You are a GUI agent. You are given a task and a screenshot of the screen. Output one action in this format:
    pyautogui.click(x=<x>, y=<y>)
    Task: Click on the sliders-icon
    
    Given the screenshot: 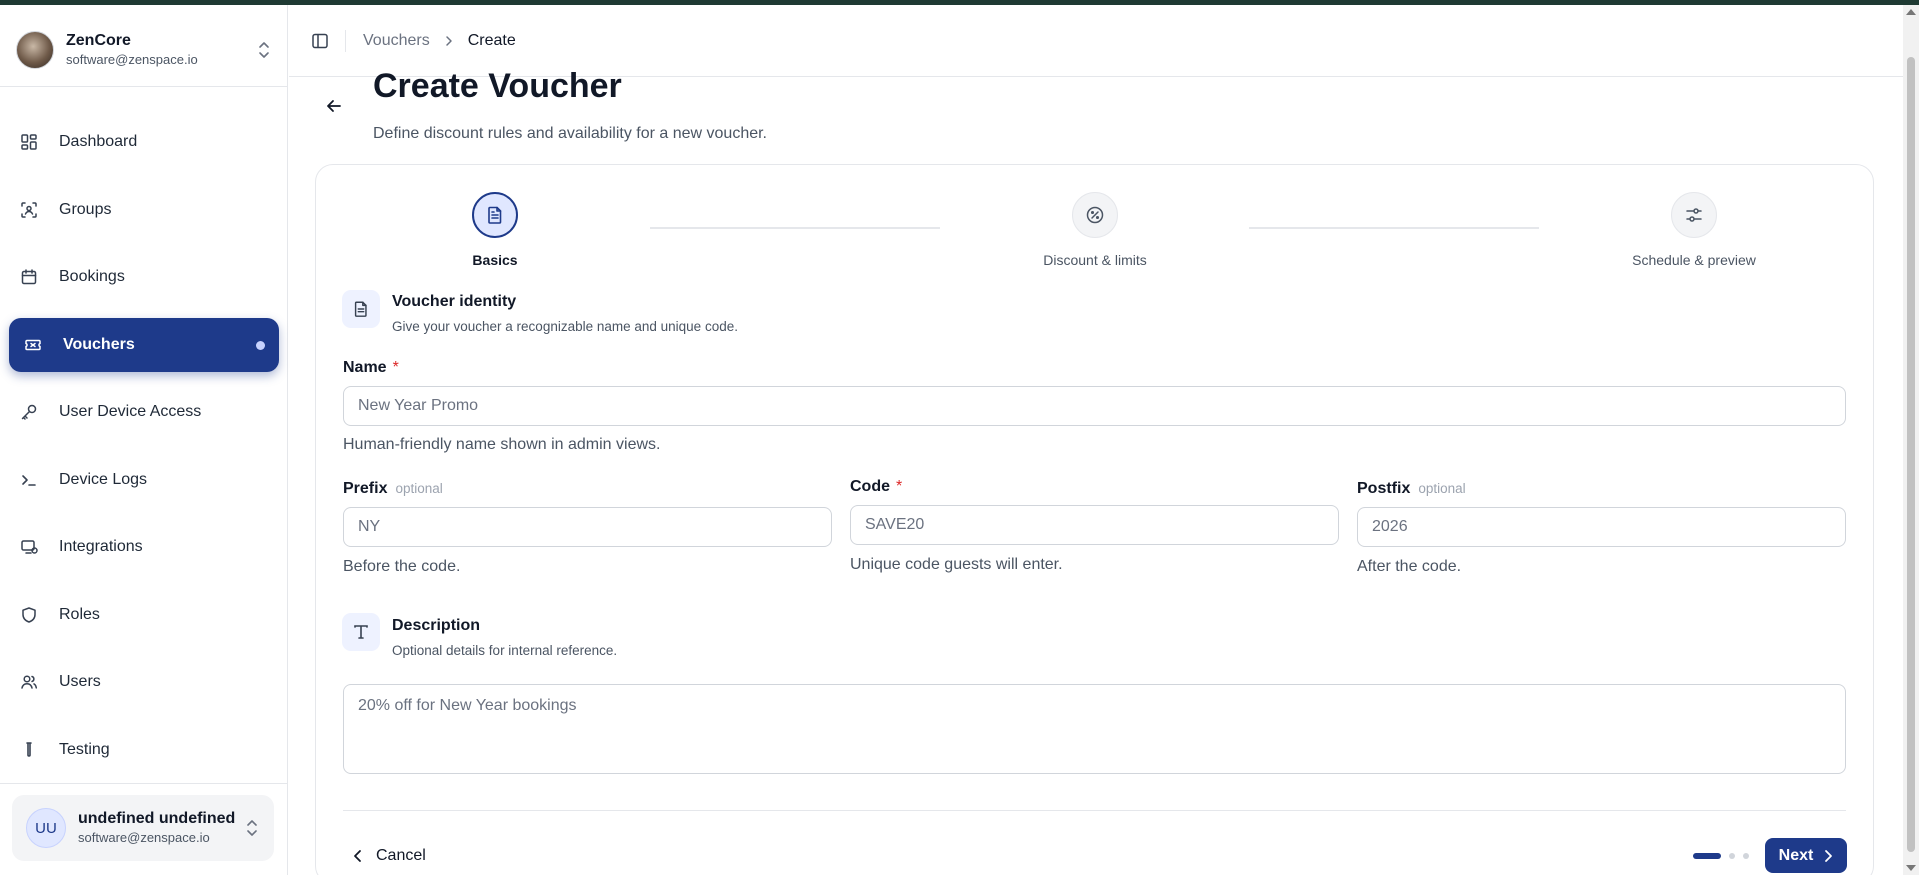 What is the action you would take?
    pyautogui.click(x=1694, y=215)
    